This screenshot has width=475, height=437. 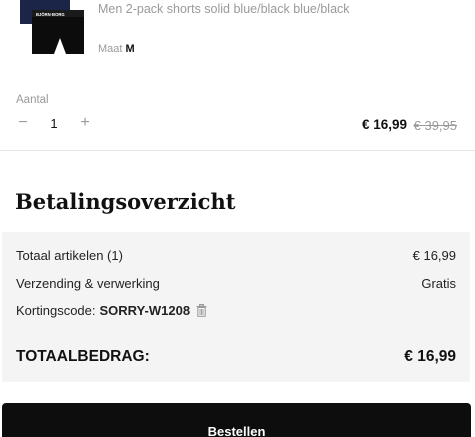 I want to click on order-button: Bestellen, so click(x=236, y=420).